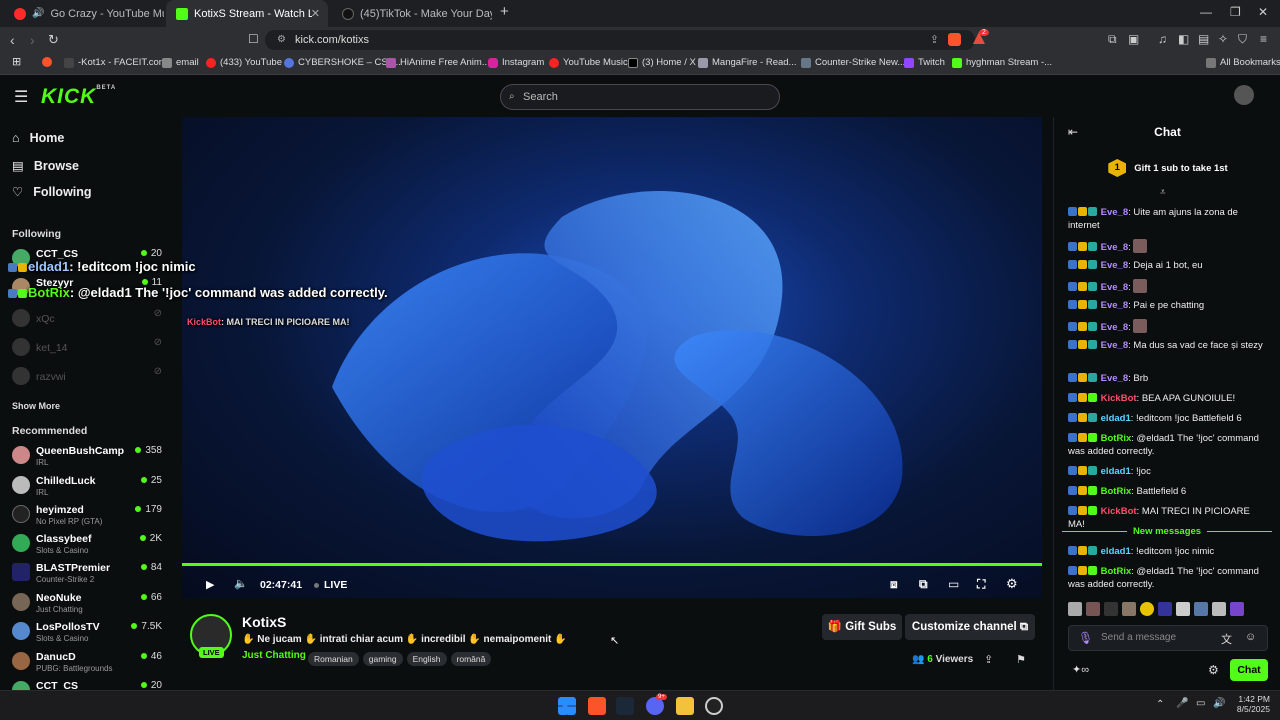  I want to click on following-channel-offline: xQc ⊘, so click(87, 319).